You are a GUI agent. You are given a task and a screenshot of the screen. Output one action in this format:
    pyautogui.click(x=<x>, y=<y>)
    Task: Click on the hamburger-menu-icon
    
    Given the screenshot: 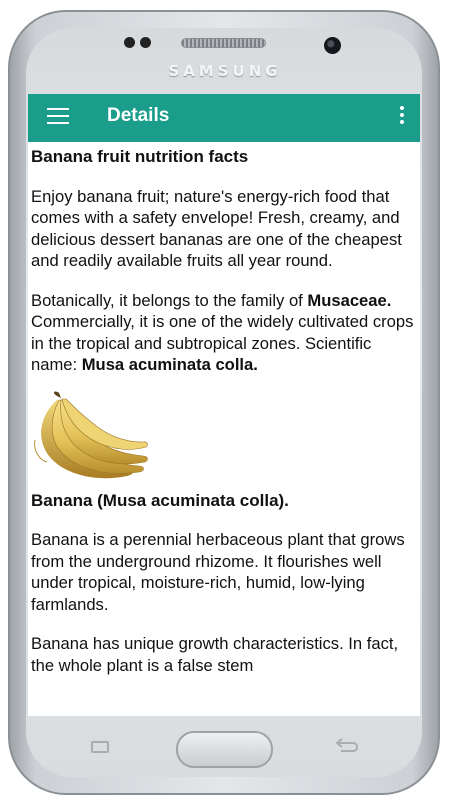 What is the action you would take?
    pyautogui.click(x=58, y=117)
    